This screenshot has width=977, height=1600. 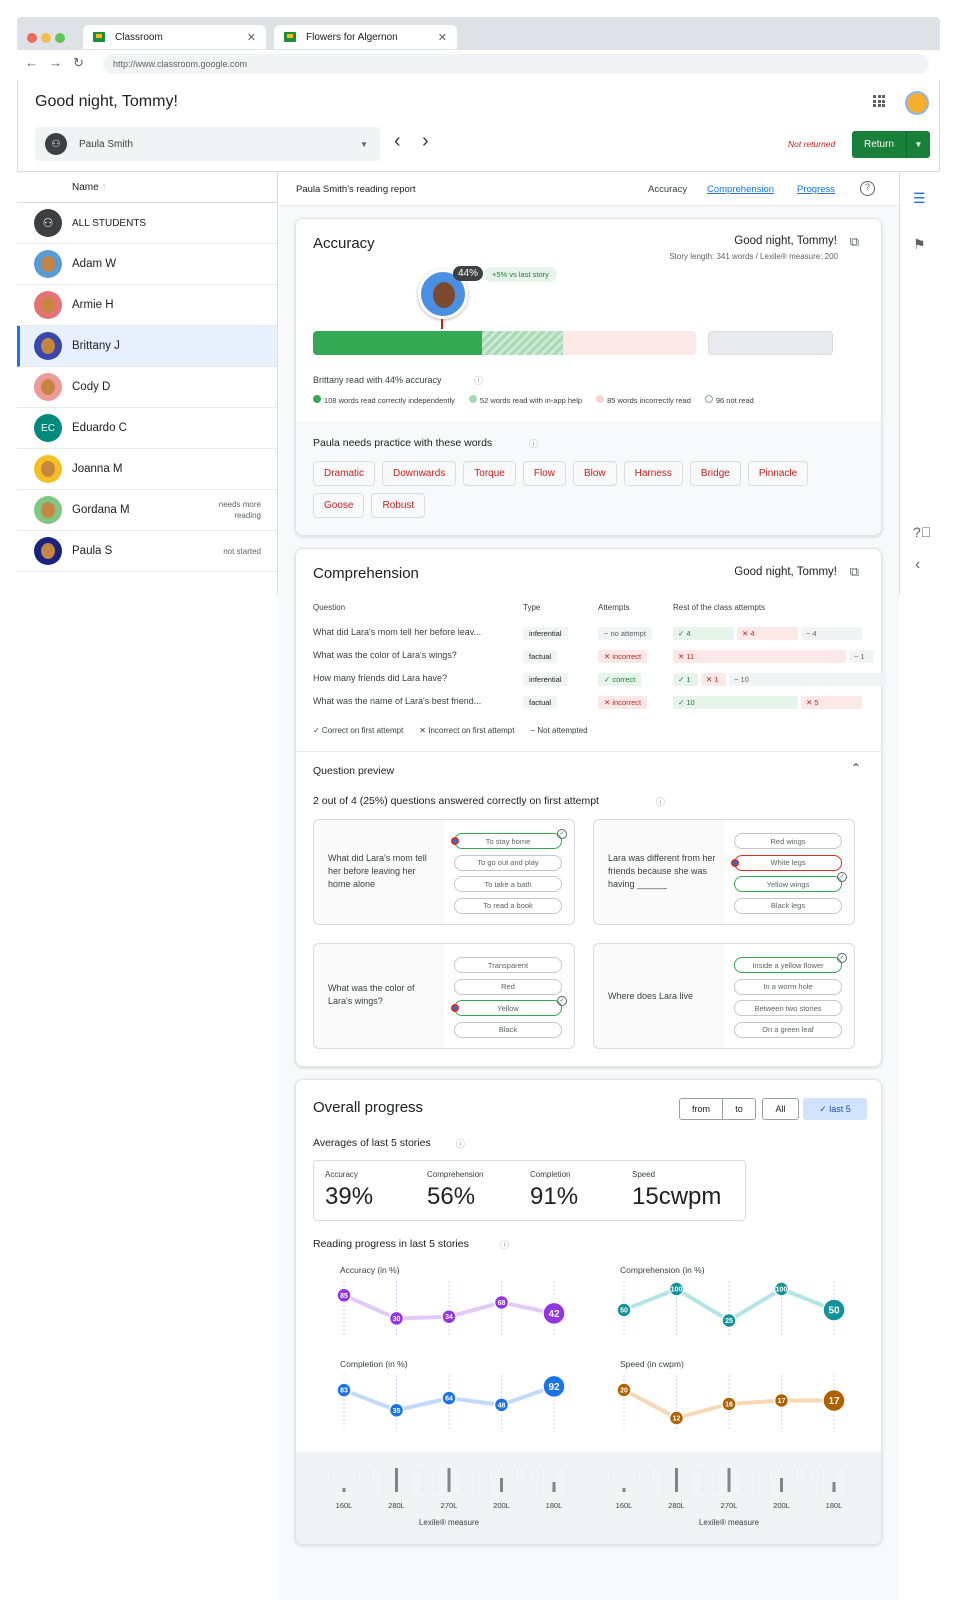 I want to click on lexile-tick-label: 180L, so click(x=554, y=1505).